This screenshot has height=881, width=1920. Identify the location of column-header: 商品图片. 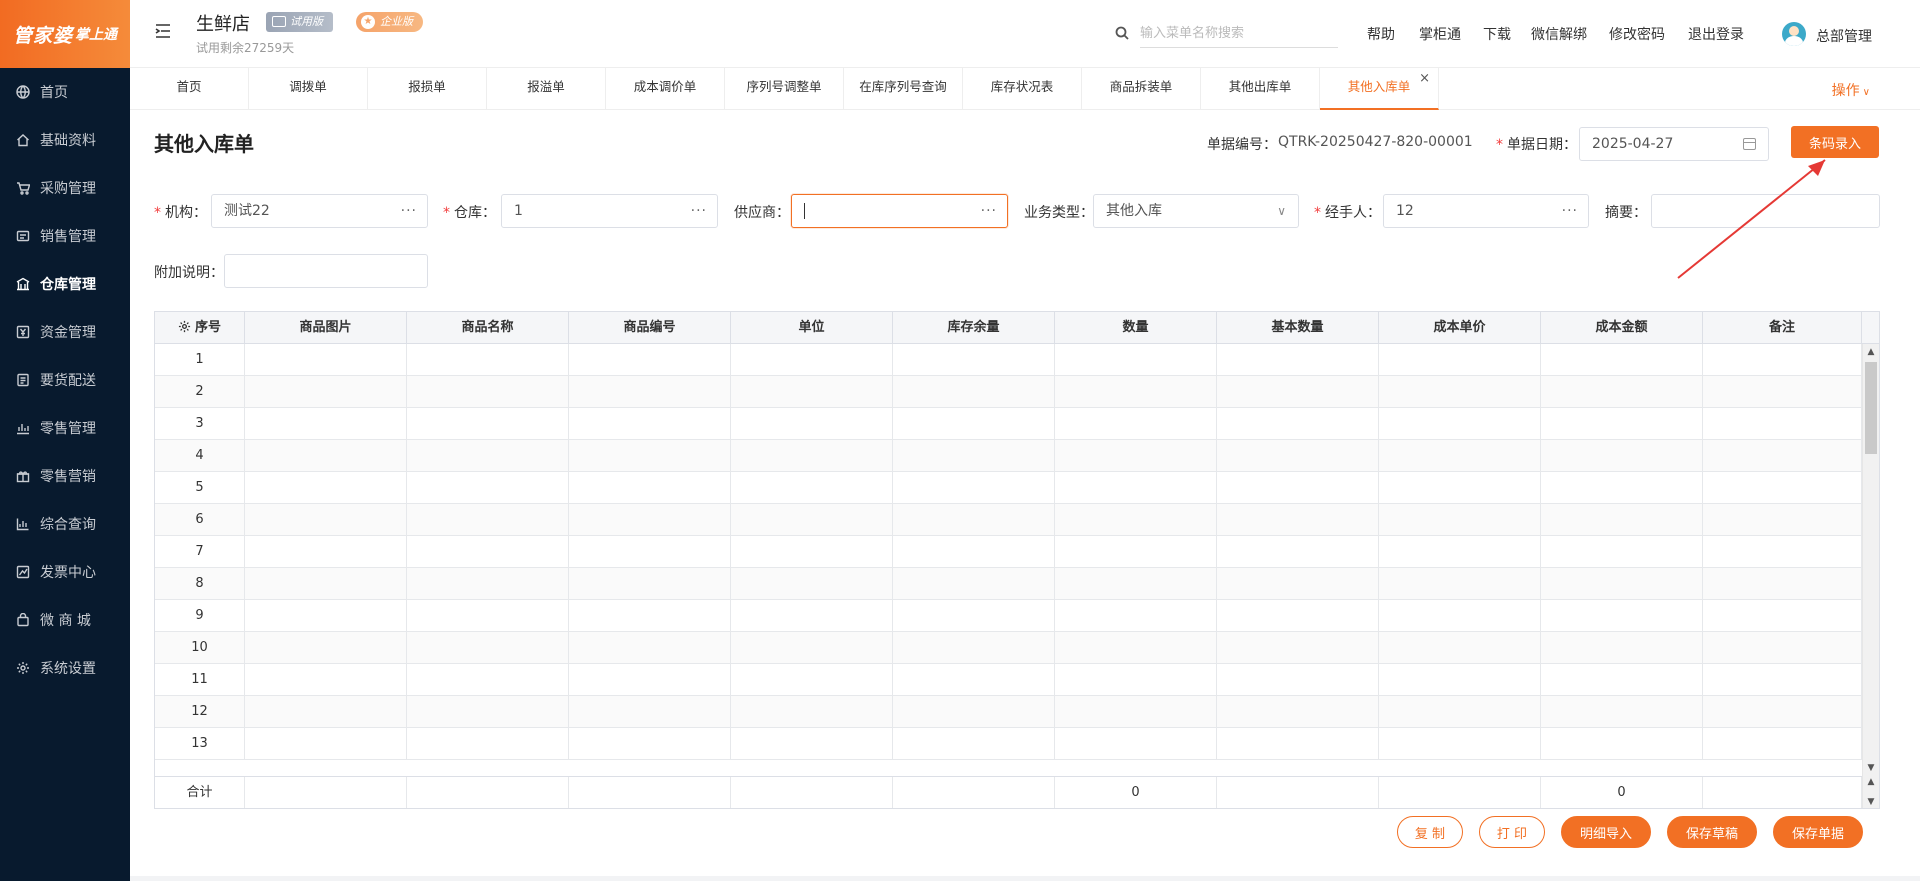
(326, 328).